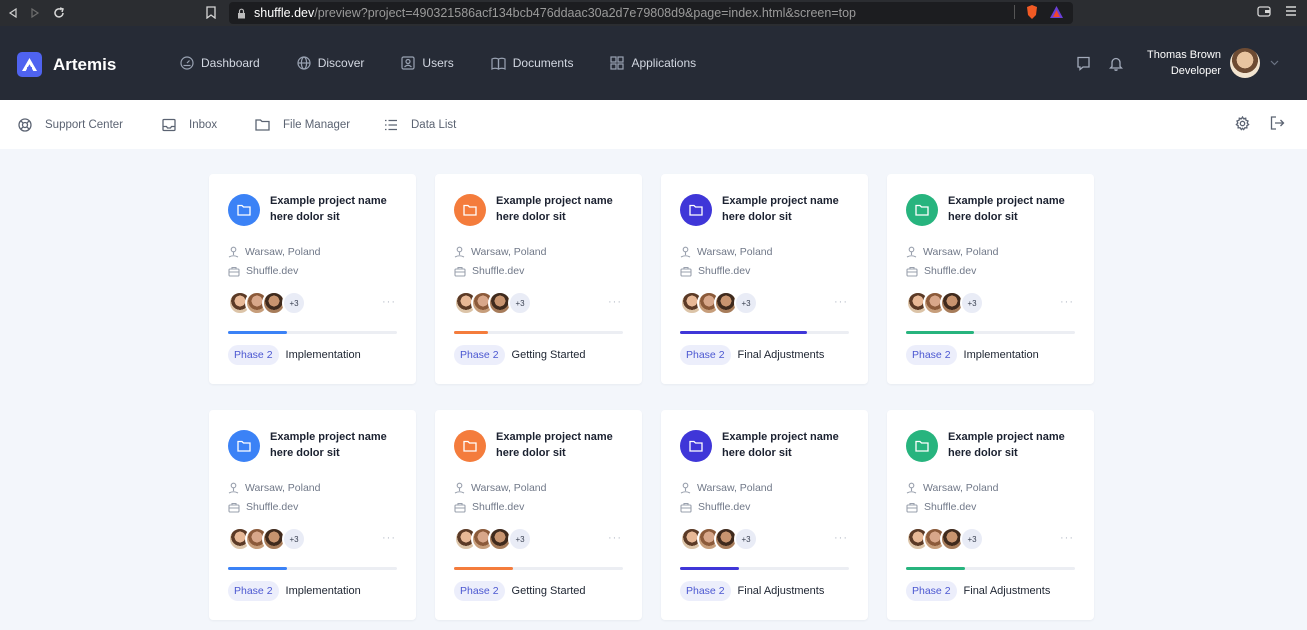 Image resolution: width=1307 pixels, height=630 pixels. Describe the element at coordinates (220, 63) in the screenshot. I see `nav-item-dashboard: Dashboard` at that location.